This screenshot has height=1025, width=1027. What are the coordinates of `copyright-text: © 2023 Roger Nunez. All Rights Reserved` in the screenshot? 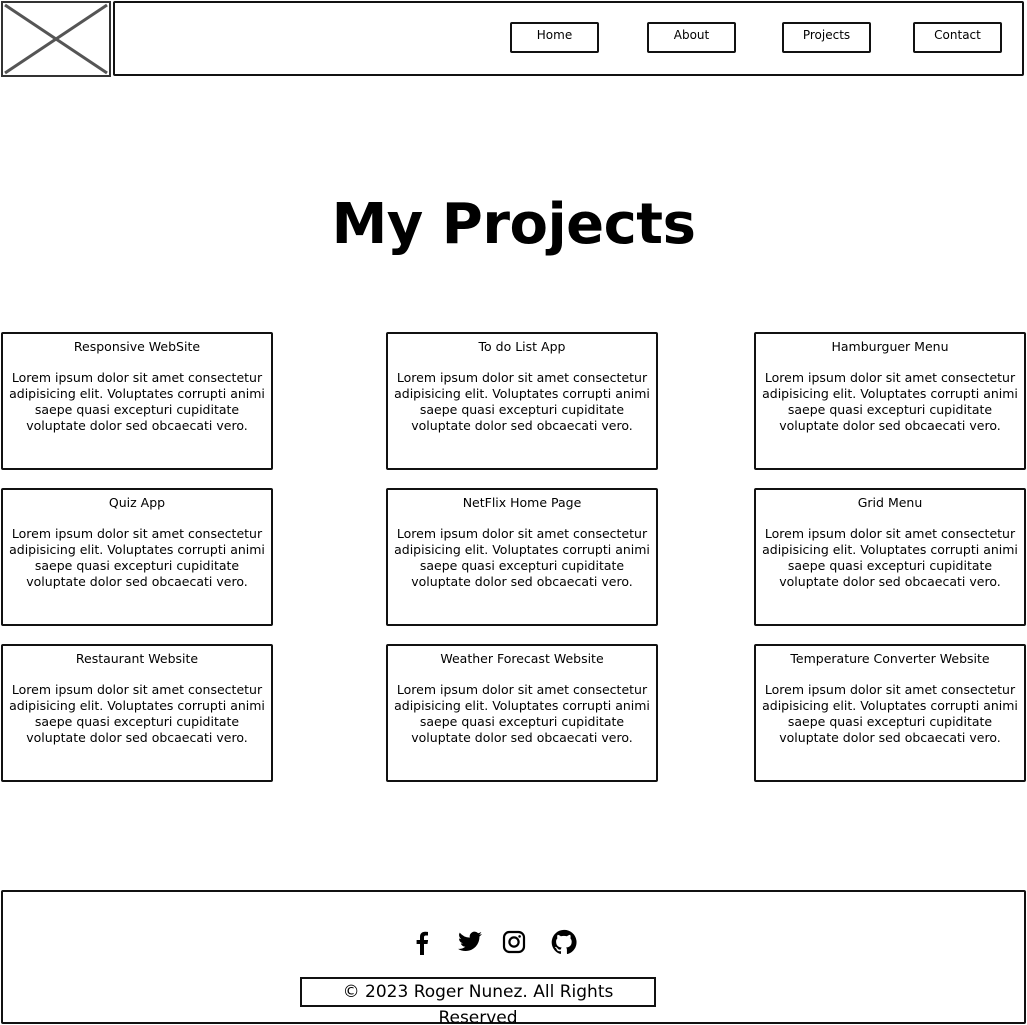 It's located at (478, 1001).